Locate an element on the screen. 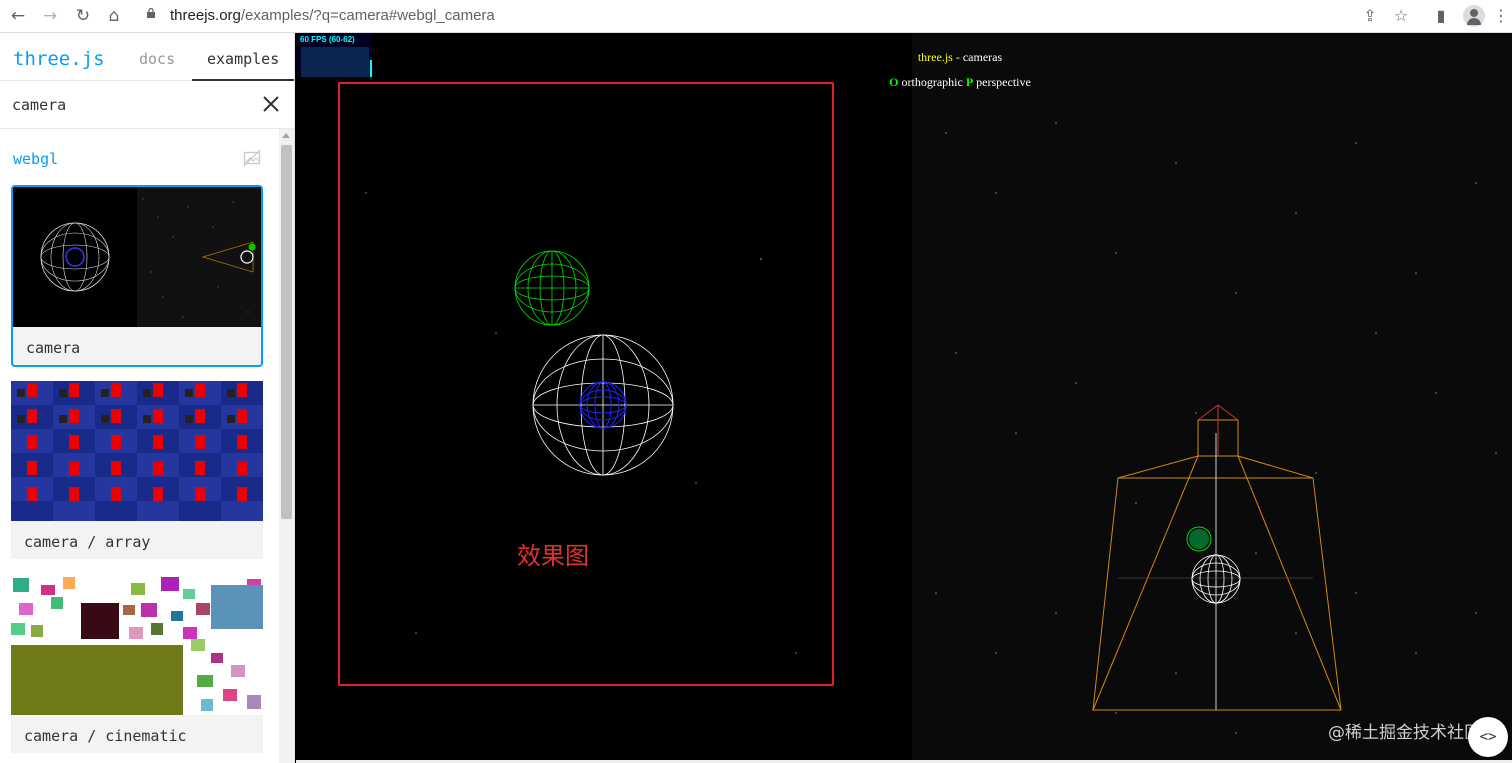  menu-kebab-icon: ⋮ is located at coordinates (1501, 16).